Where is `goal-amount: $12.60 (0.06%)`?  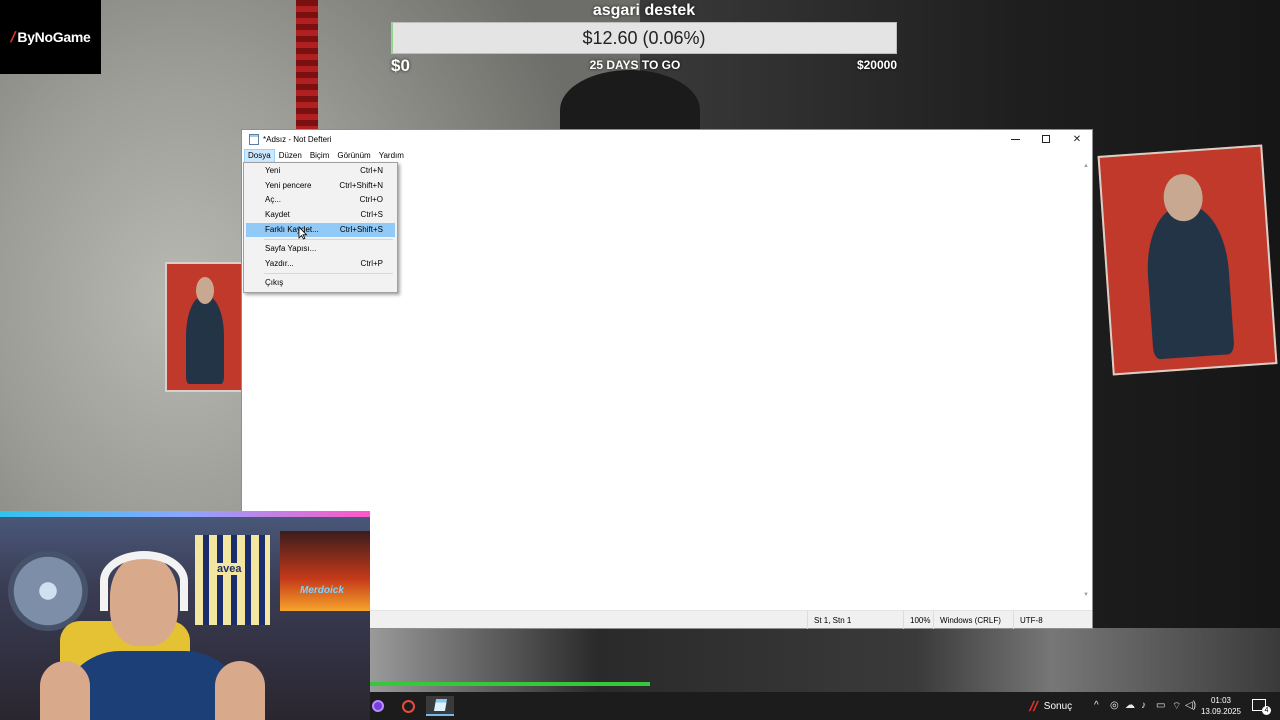
goal-amount: $12.60 (0.06%) is located at coordinates (644, 37).